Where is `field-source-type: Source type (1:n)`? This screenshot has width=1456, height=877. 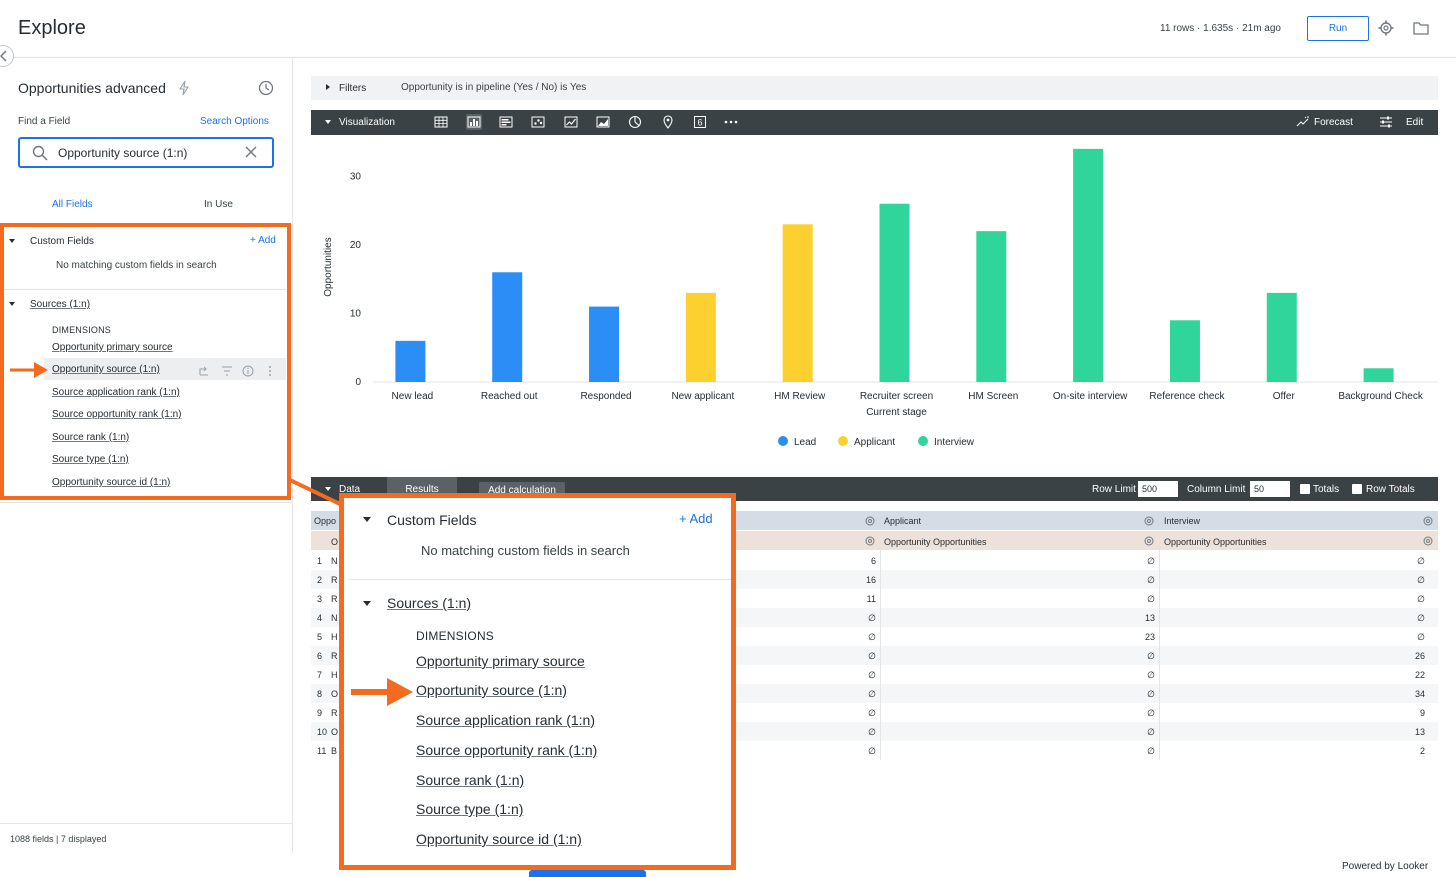 field-source-type: Source type (1:n) is located at coordinates (469, 809).